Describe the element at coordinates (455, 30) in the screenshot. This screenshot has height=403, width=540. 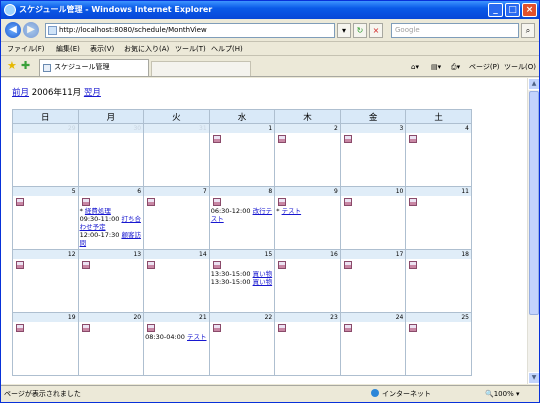
I see `search-input: Google` at that location.